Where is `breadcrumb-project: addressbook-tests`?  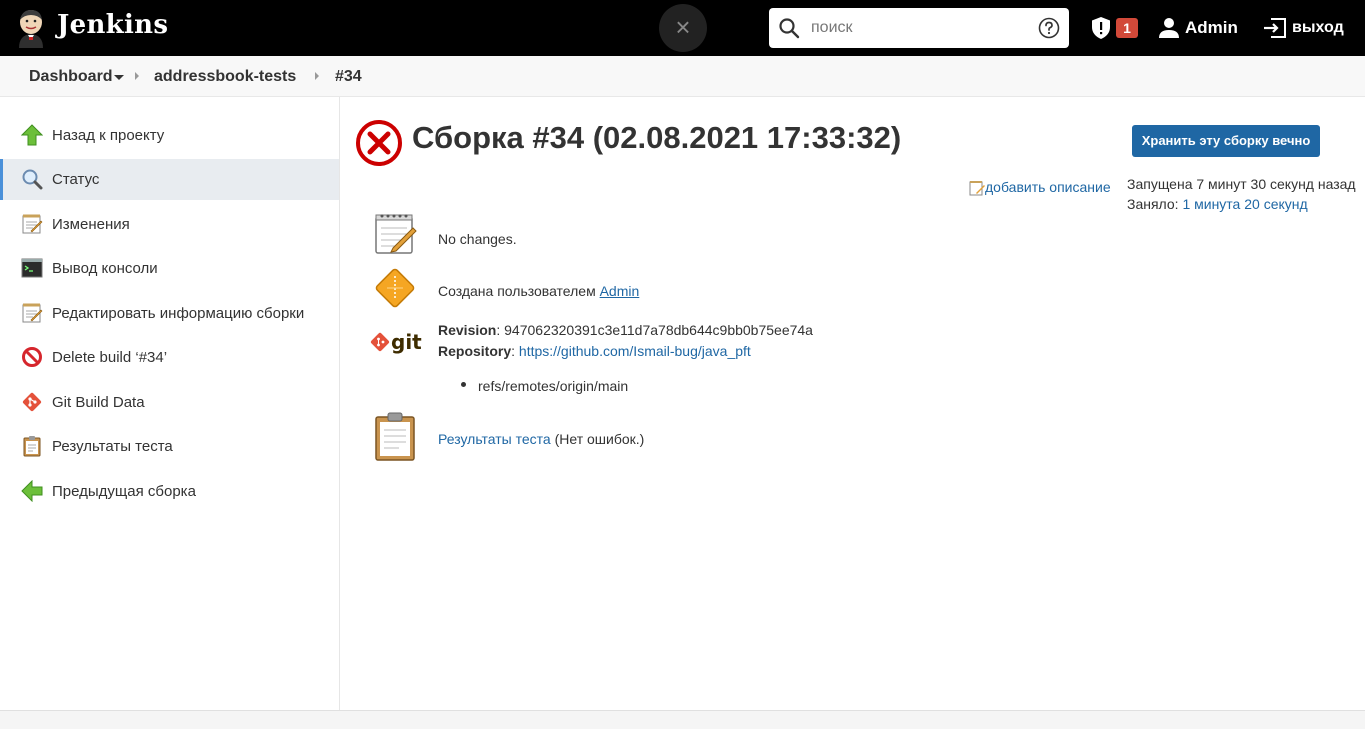 breadcrumb-project: addressbook-tests is located at coordinates (225, 77).